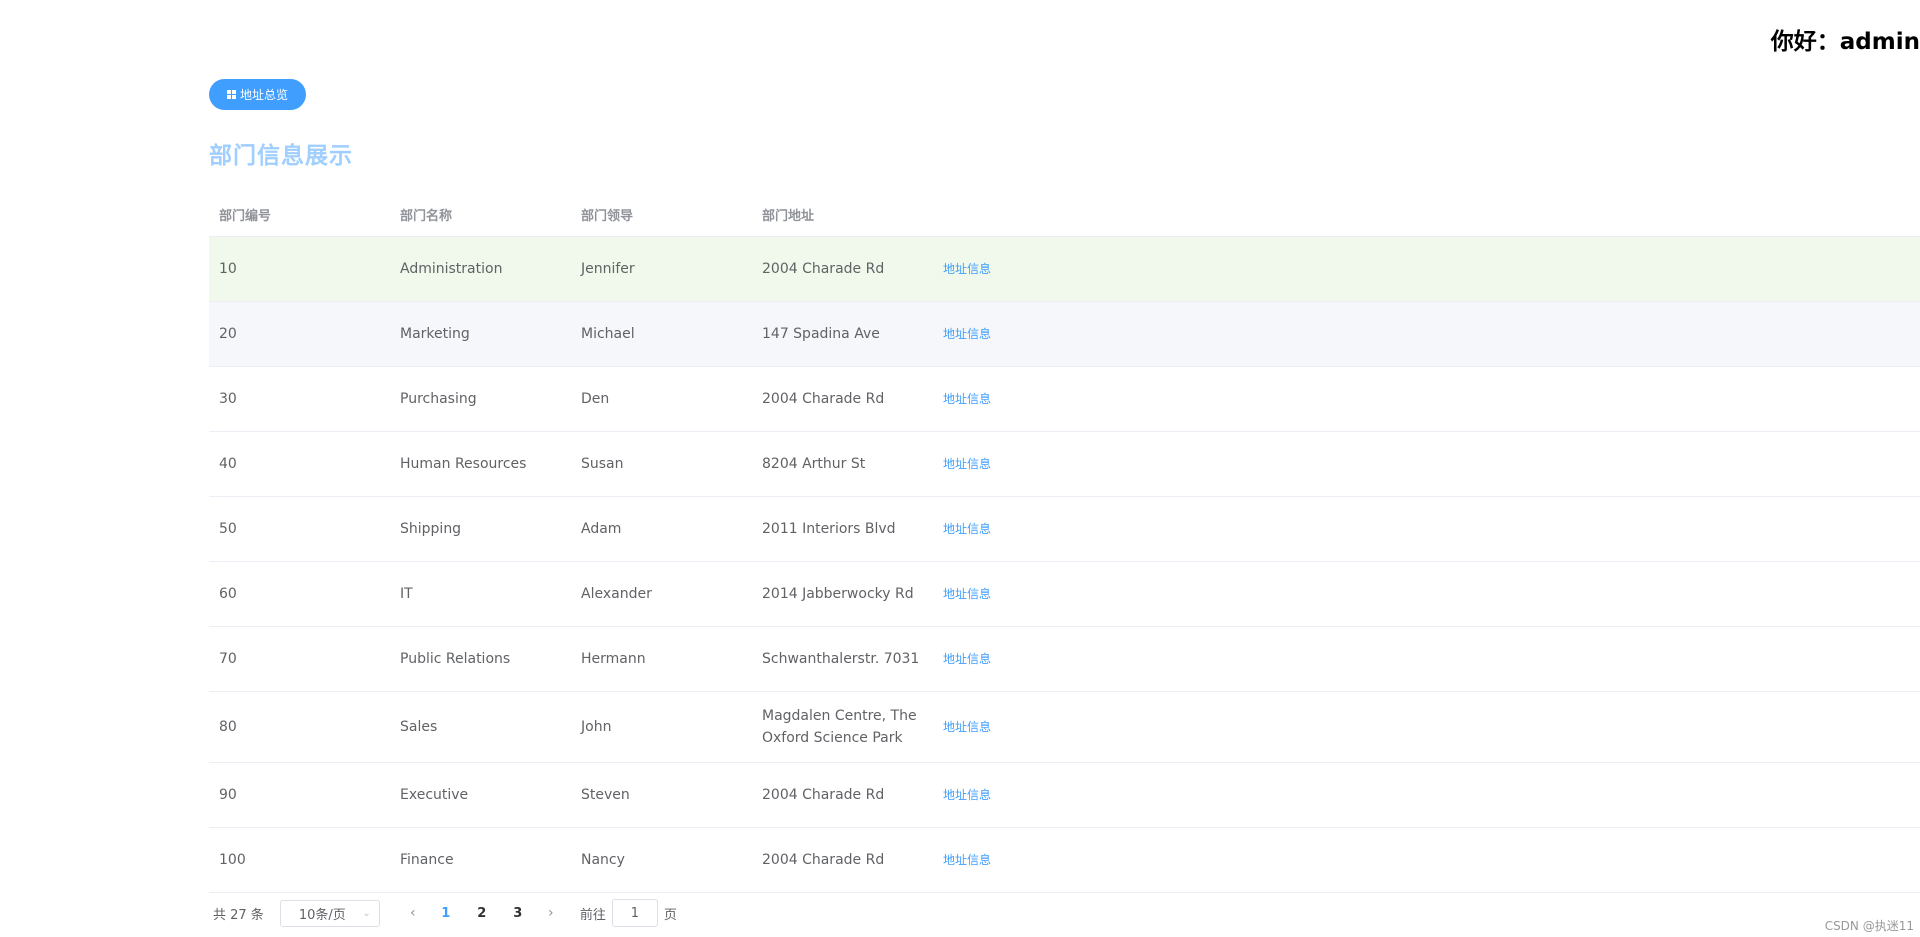 This screenshot has height=937, width=1920. Describe the element at coordinates (281, 156) in the screenshot. I see `page-title: 部门信息展示` at that location.